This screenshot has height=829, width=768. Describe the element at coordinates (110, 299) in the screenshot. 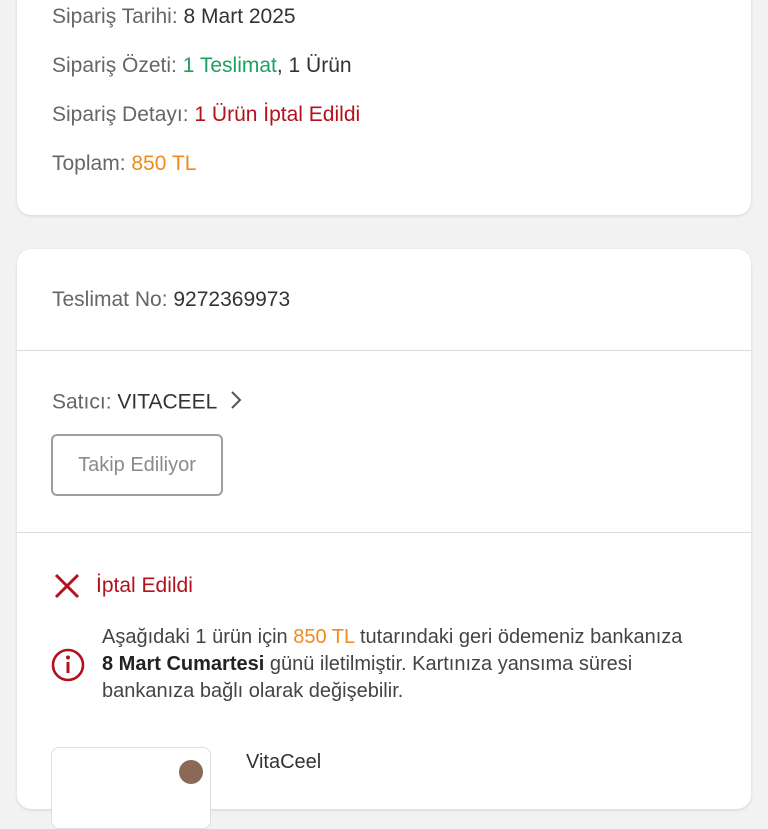

I see `delivery-number-label: Teslimat No:` at that location.